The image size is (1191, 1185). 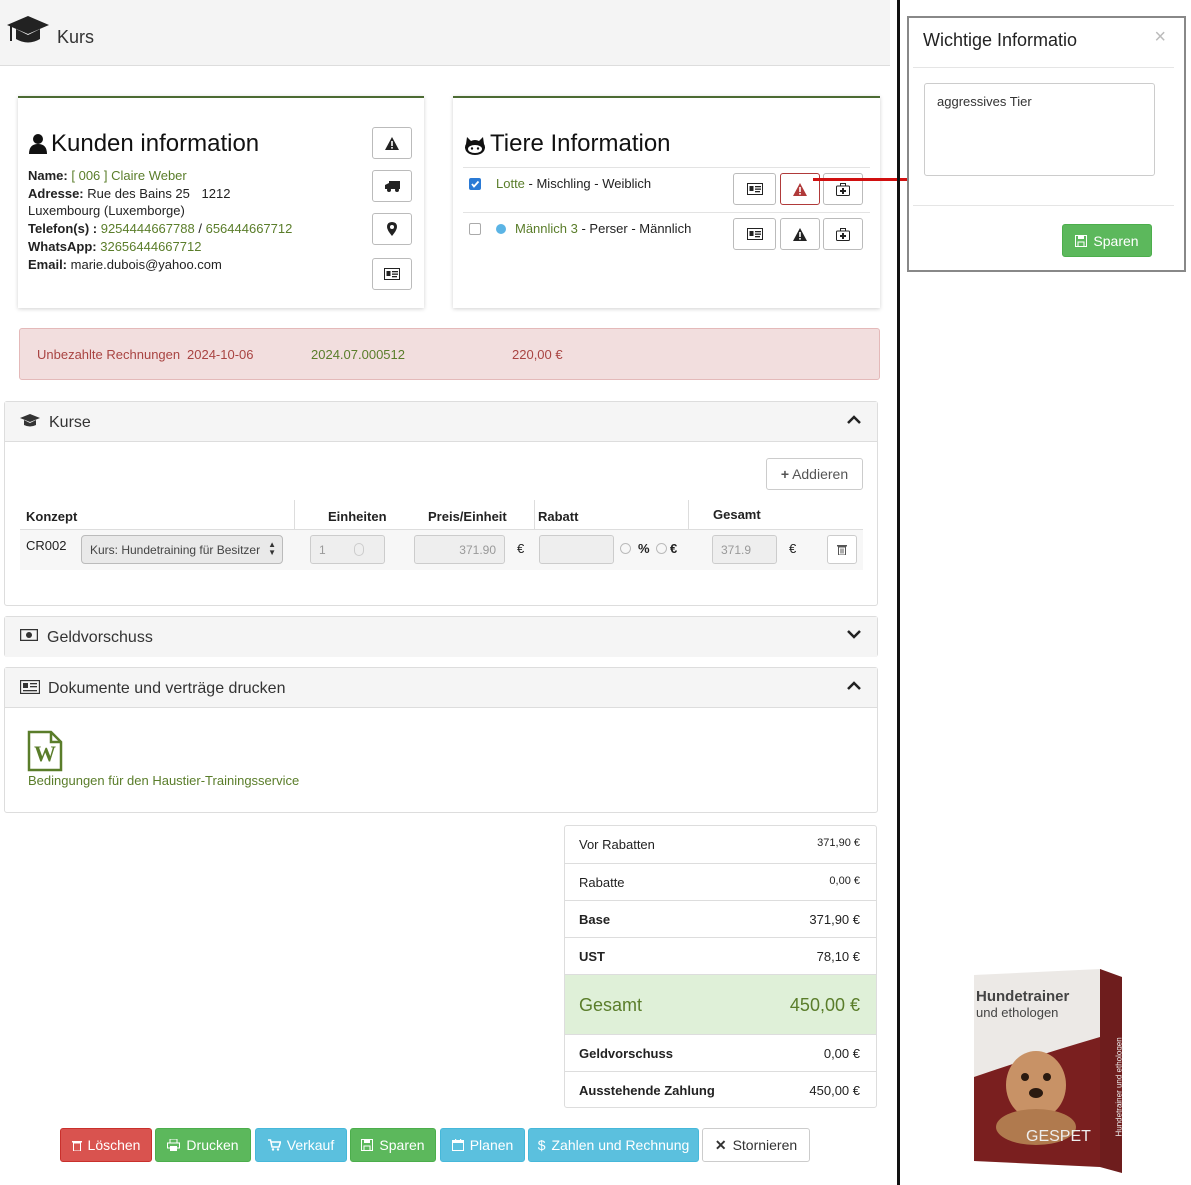 What do you see at coordinates (52, 516) in the screenshot?
I see `column-header-concept: Konzept` at bounding box center [52, 516].